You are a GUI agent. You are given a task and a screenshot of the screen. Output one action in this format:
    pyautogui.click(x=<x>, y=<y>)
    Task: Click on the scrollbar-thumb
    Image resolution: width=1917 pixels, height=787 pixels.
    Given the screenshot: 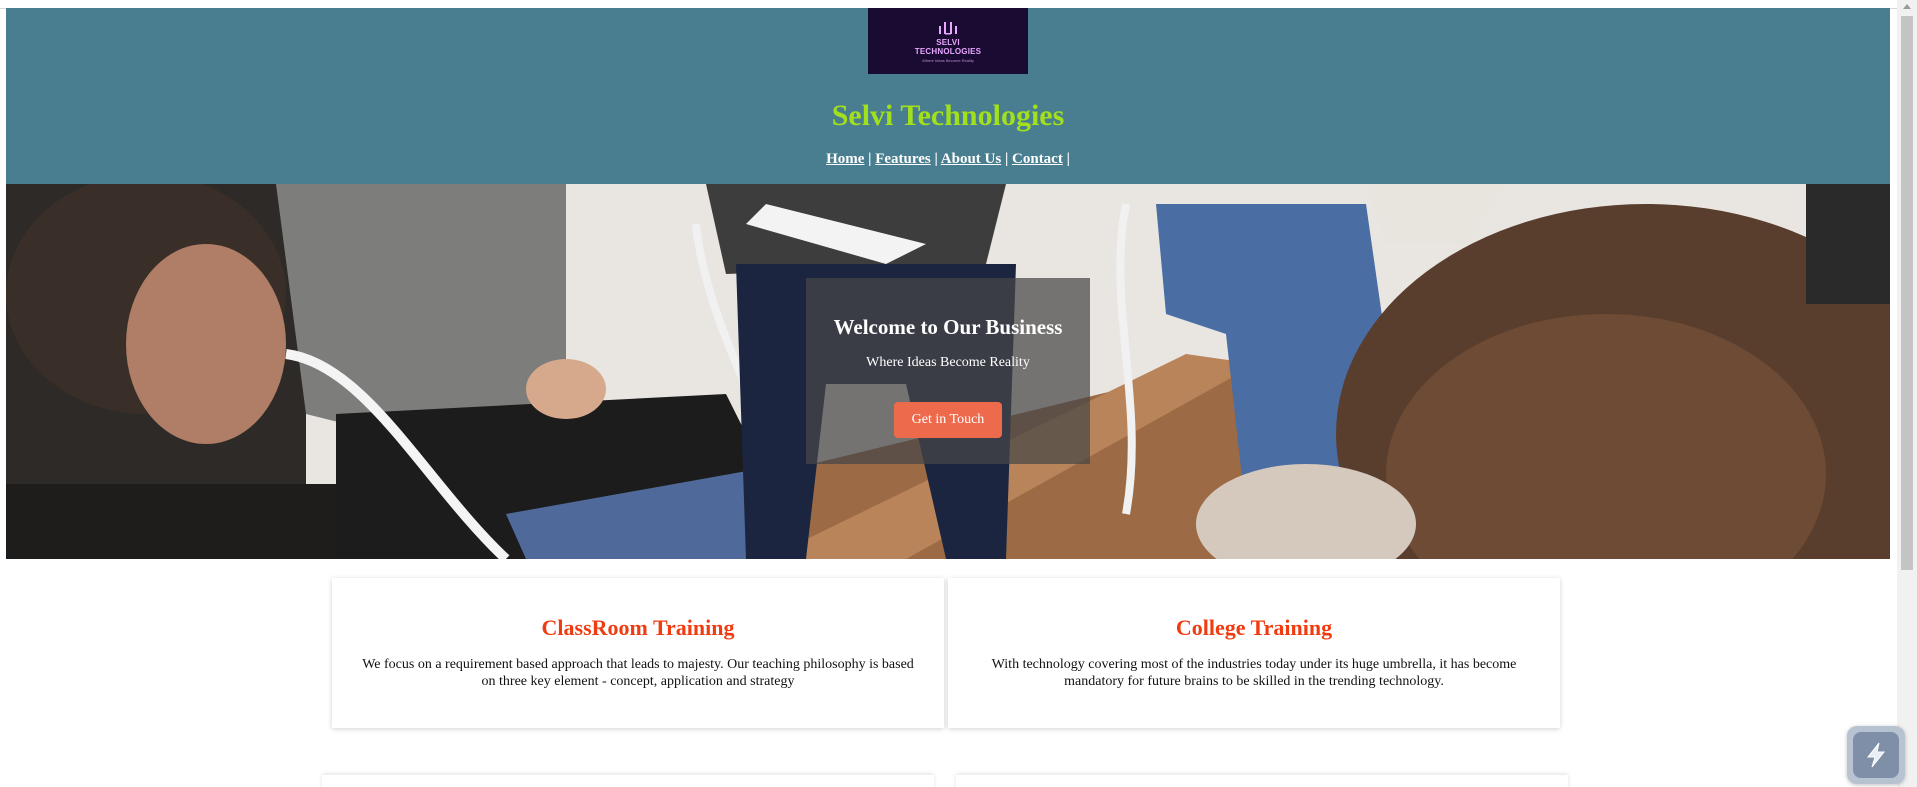 What is the action you would take?
    pyautogui.click(x=1907, y=293)
    